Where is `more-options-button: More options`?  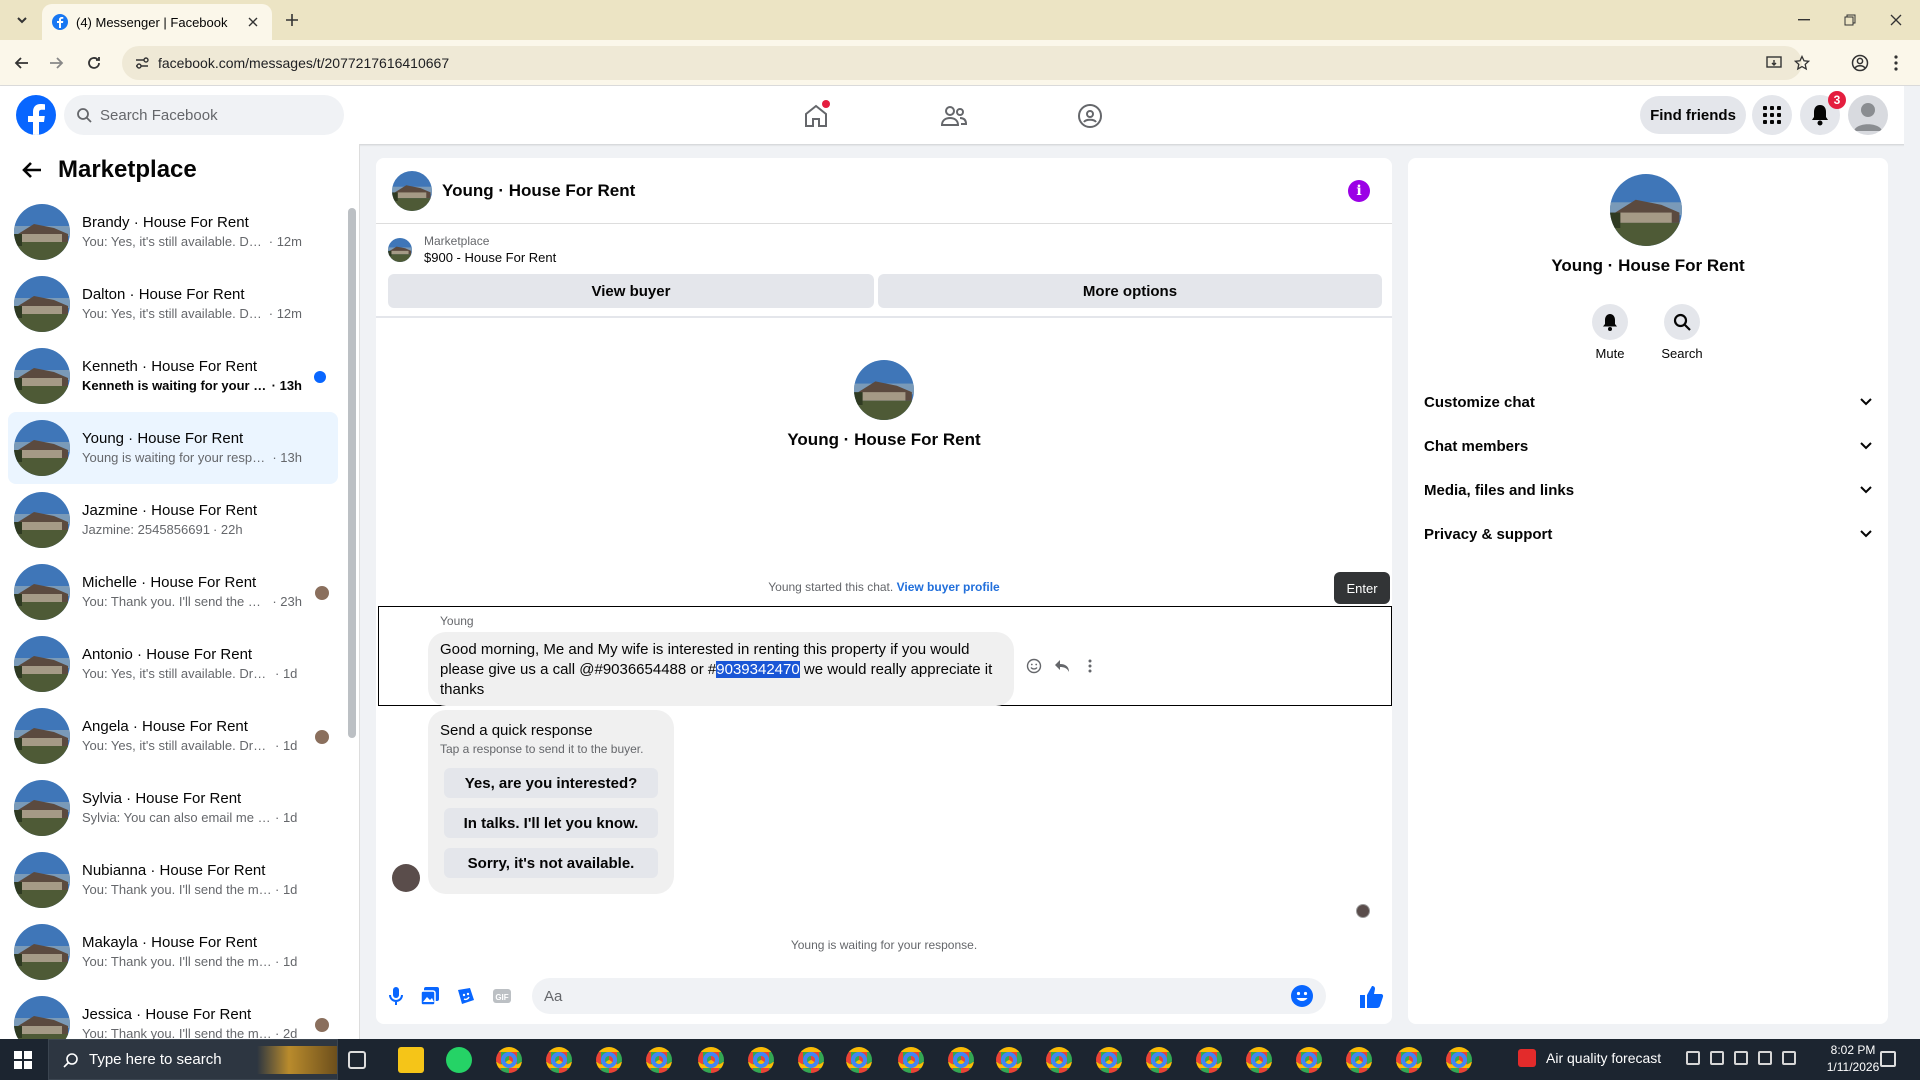 more-options-button: More options is located at coordinates (1130, 291).